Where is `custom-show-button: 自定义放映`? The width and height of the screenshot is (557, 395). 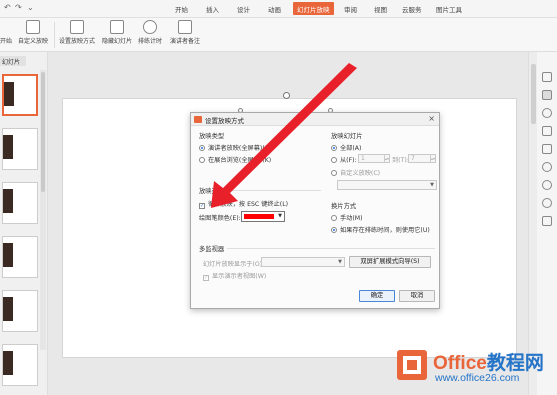
custom-show-button: 自定义放映 is located at coordinates (33, 32).